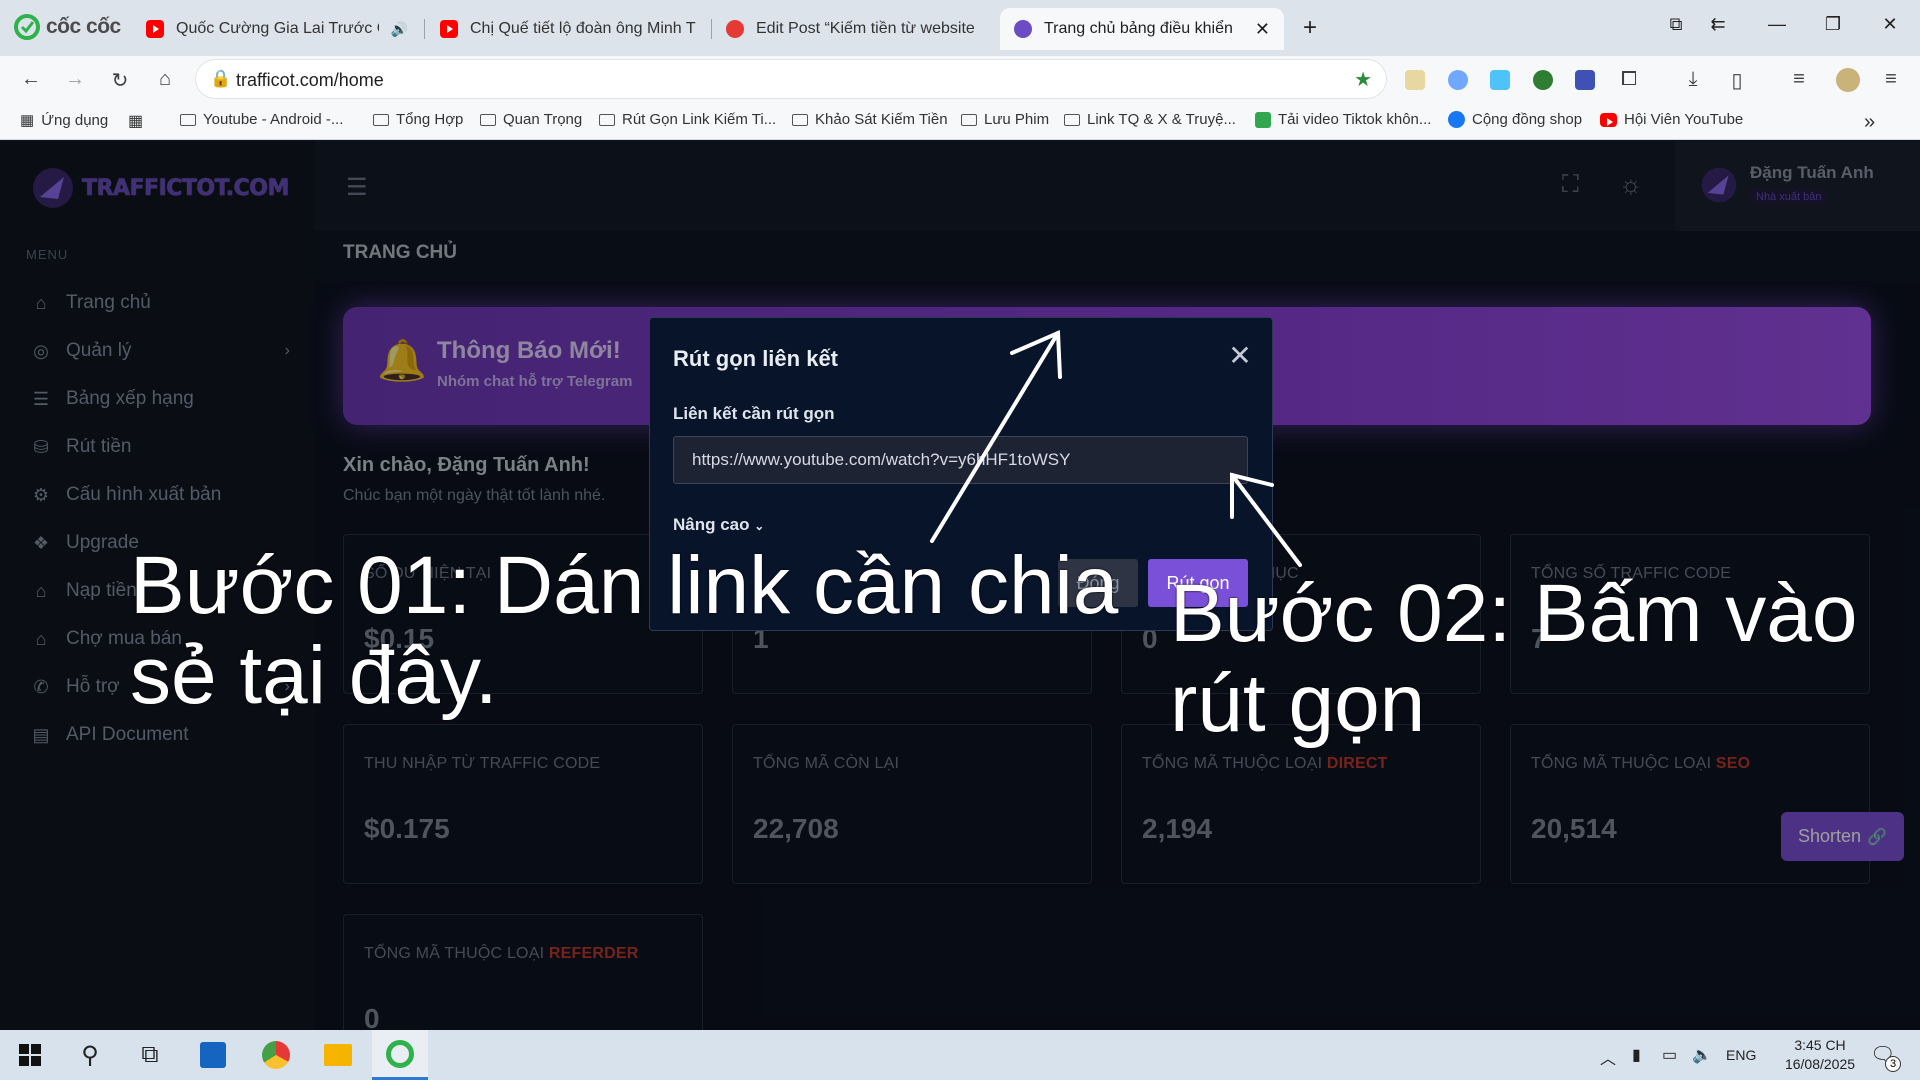  I want to click on screen-search-icon: ⧉, so click(1676, 24).